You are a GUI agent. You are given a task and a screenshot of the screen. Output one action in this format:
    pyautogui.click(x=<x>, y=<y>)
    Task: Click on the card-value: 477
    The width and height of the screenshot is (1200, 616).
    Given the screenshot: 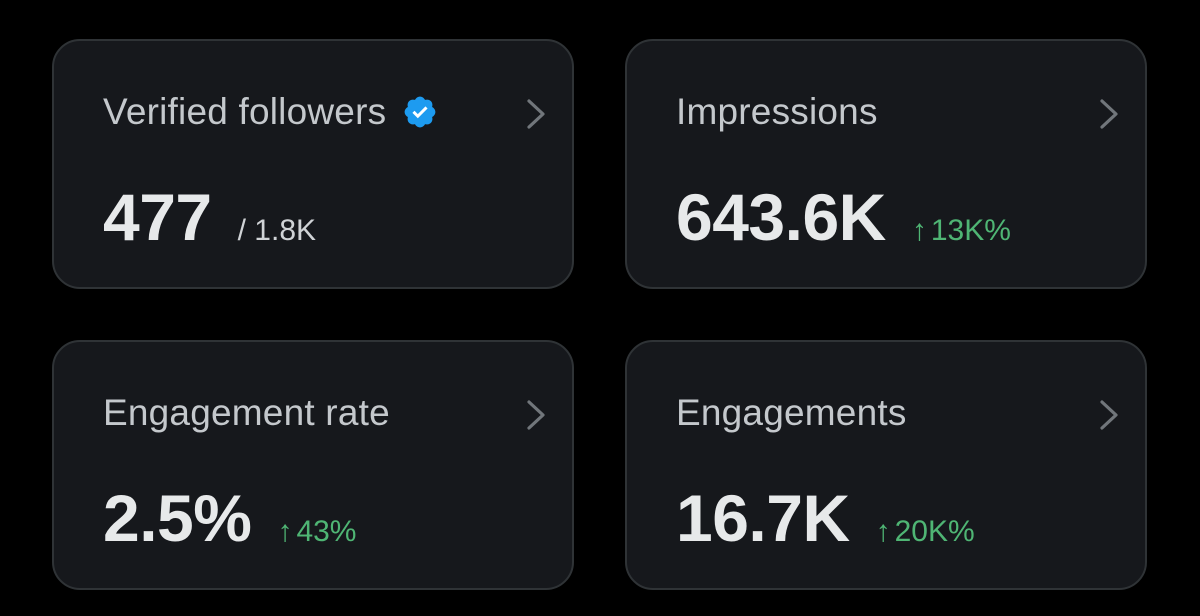 What is the action you would take?
    pyautogui.click(x=157, y=217)
    